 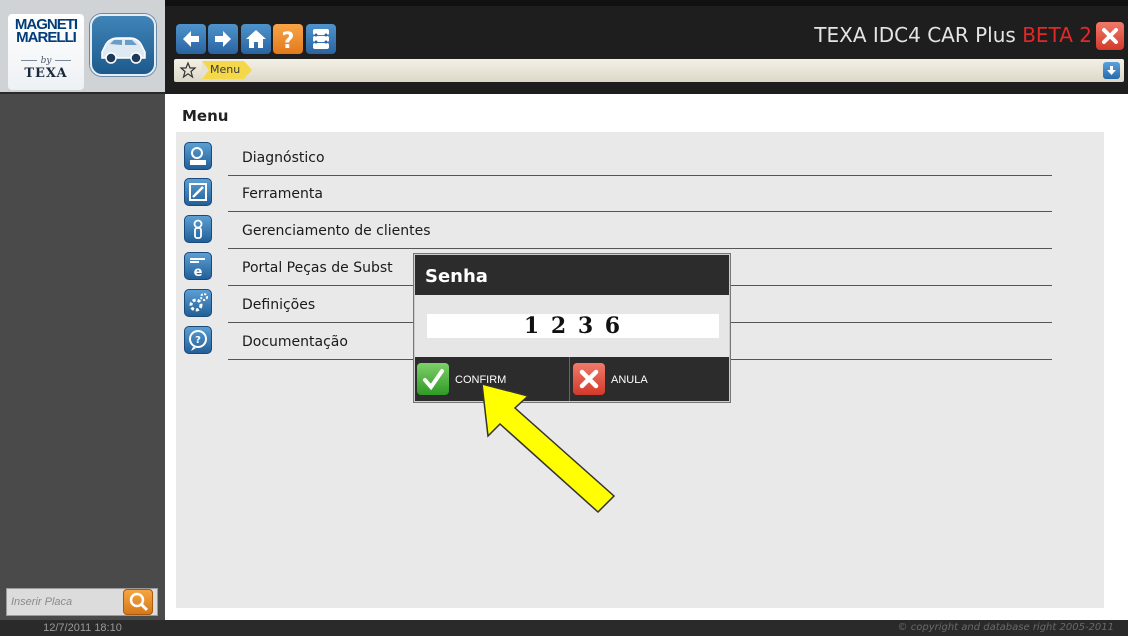 I want to click on confirm-button: CONFIRM, so click(x=492, y=379).